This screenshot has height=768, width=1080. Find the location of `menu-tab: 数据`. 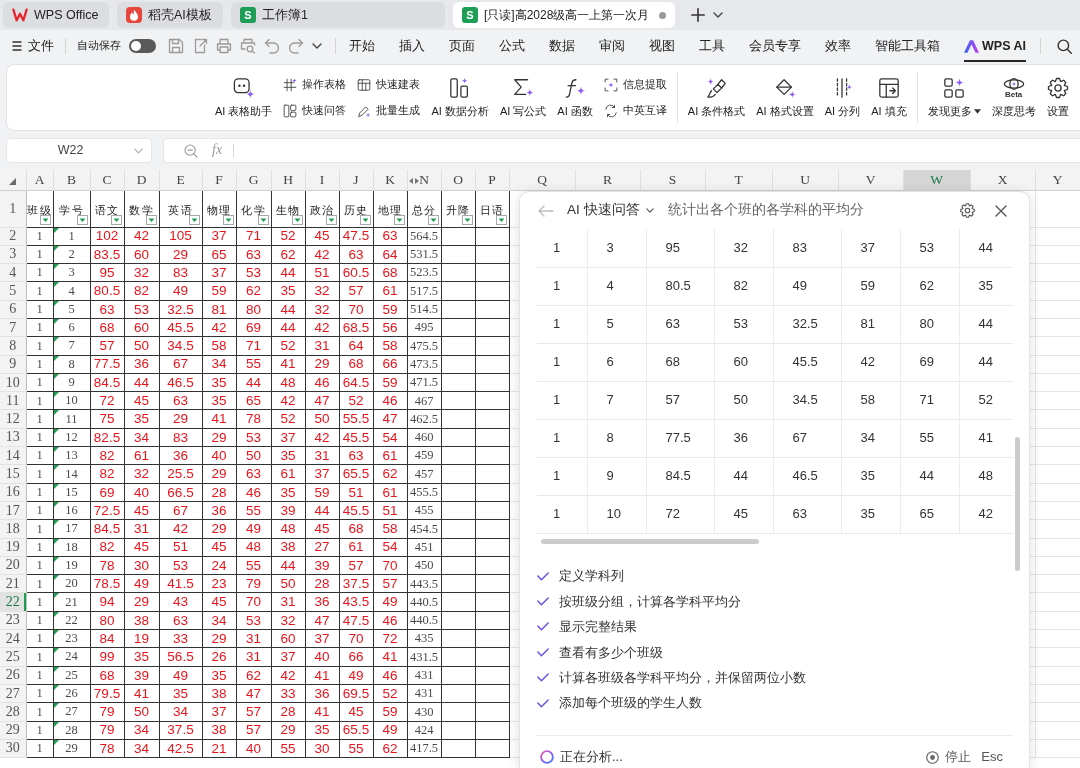

menu-tab: 数据 is located at coordinates (562, 46).